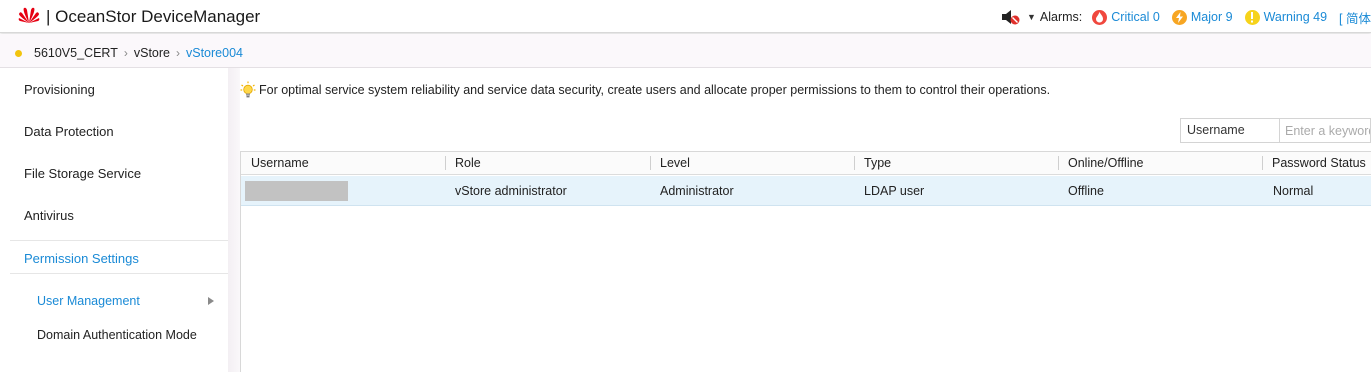 This screenshot has height=372, width=1371. What do you see at coordinates (1211, 17) in the screenshot?
I see `major-alarm-label: Major 9` at bounding box center [1211, 17].